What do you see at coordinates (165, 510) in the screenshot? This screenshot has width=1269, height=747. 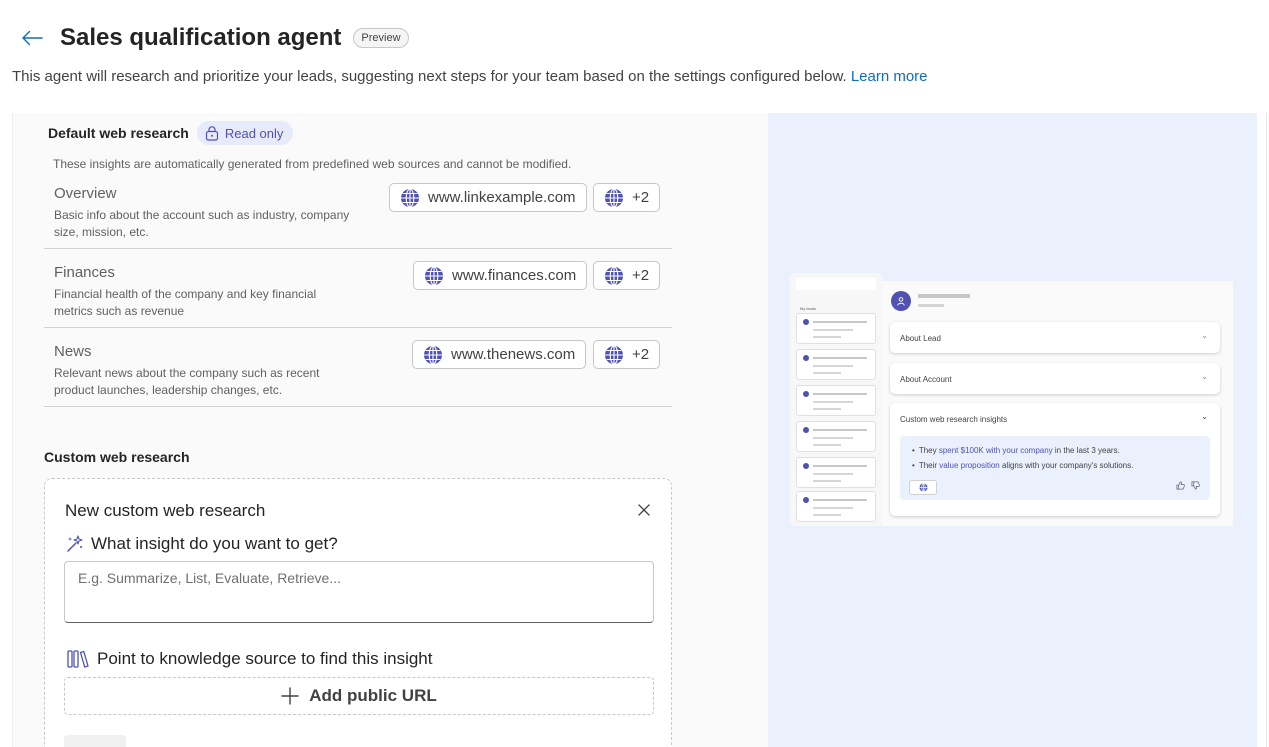 I see `card-title: New custom web research` at bounding box center [165, 510].